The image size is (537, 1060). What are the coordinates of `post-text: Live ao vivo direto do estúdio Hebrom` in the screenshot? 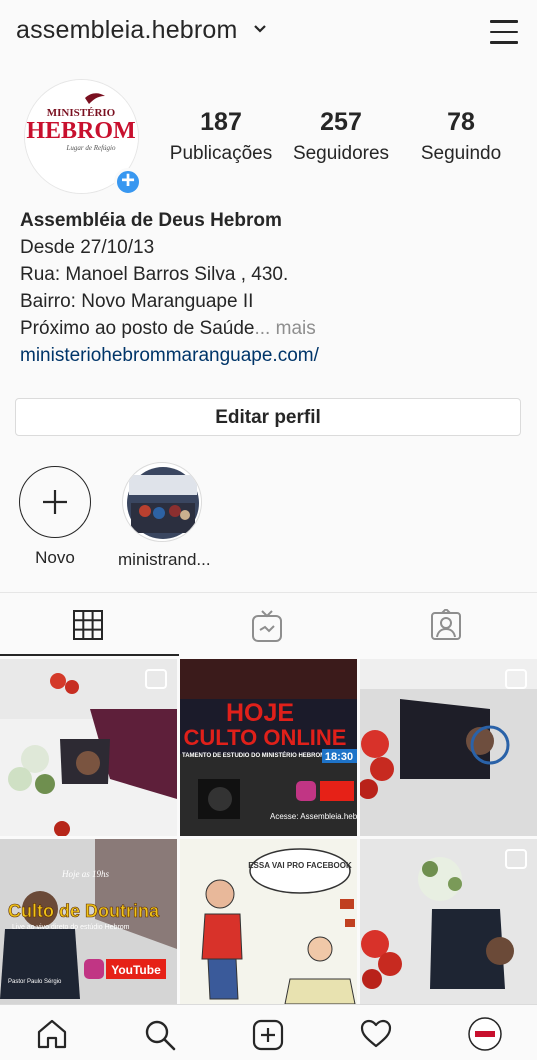 It's located at (71, 927).